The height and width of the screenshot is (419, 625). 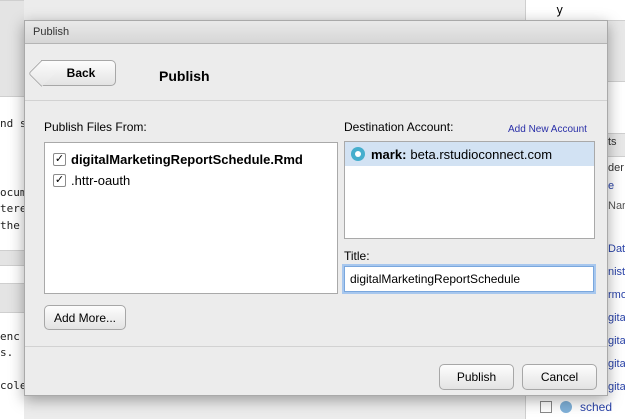 I want to click on background-file-name: sched, so click(x=596, y=407).